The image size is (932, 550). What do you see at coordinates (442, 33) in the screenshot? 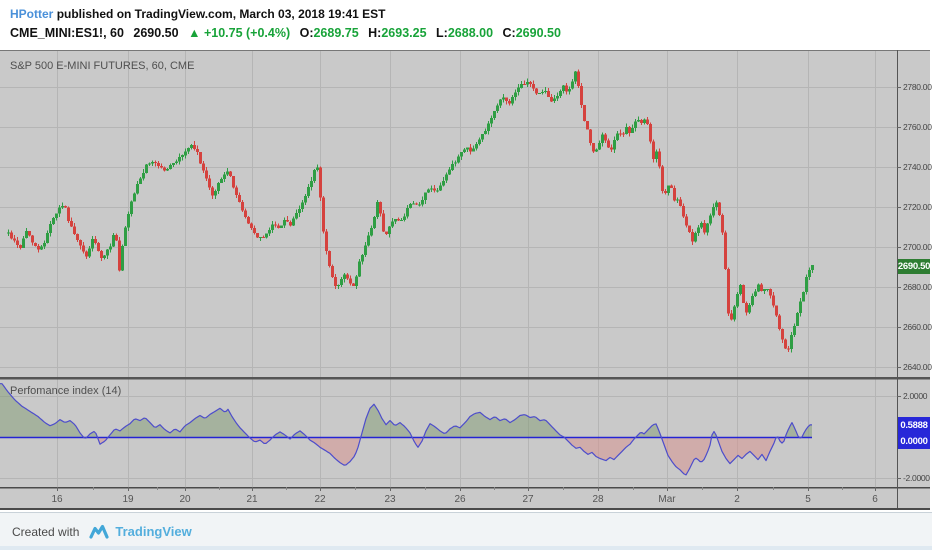
I see `low-label: L:` at bounding box center [442, 33].